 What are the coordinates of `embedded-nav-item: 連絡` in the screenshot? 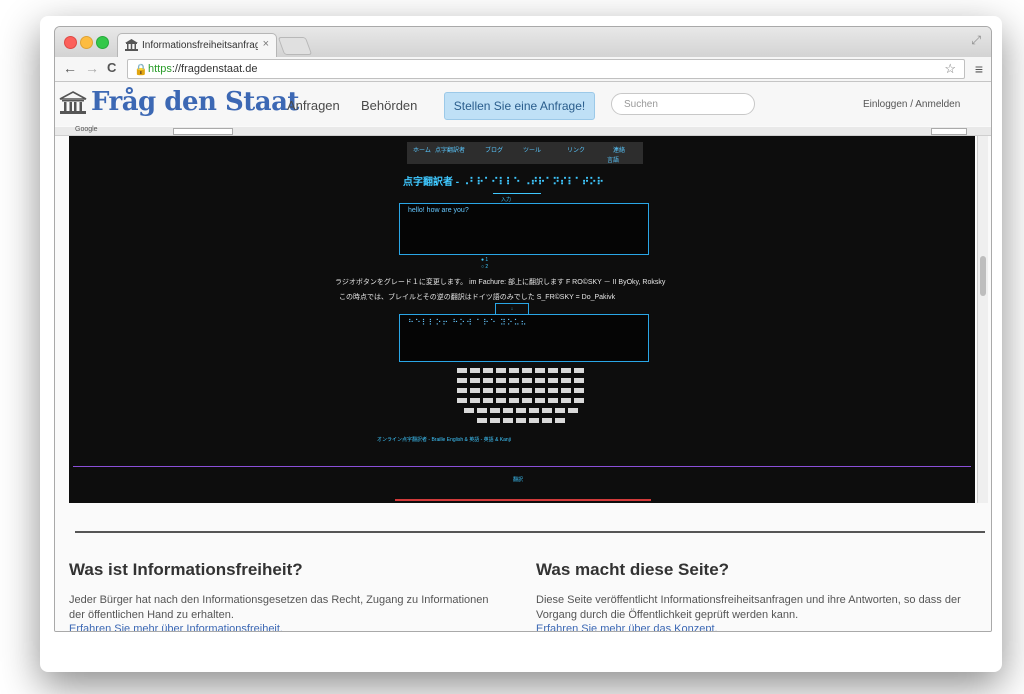 It's located at (619, 149).